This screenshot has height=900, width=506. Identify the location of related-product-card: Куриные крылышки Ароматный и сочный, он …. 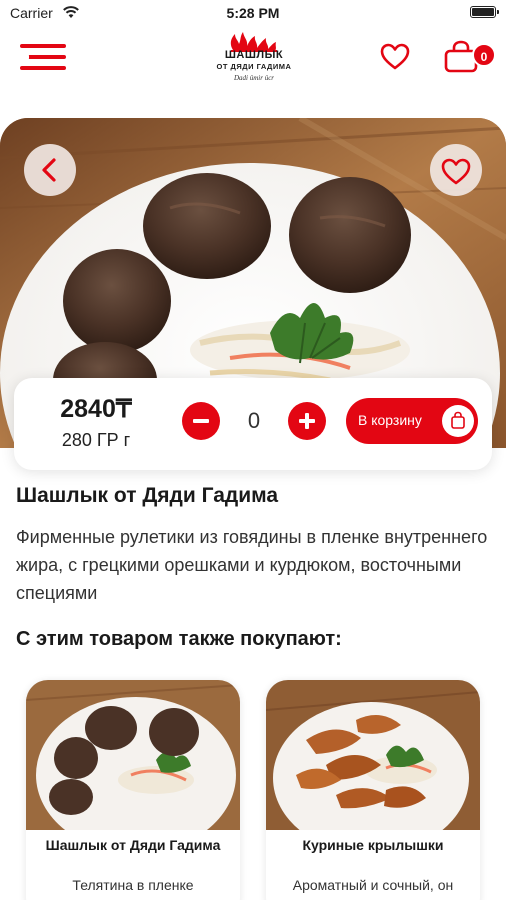
(373, 790).